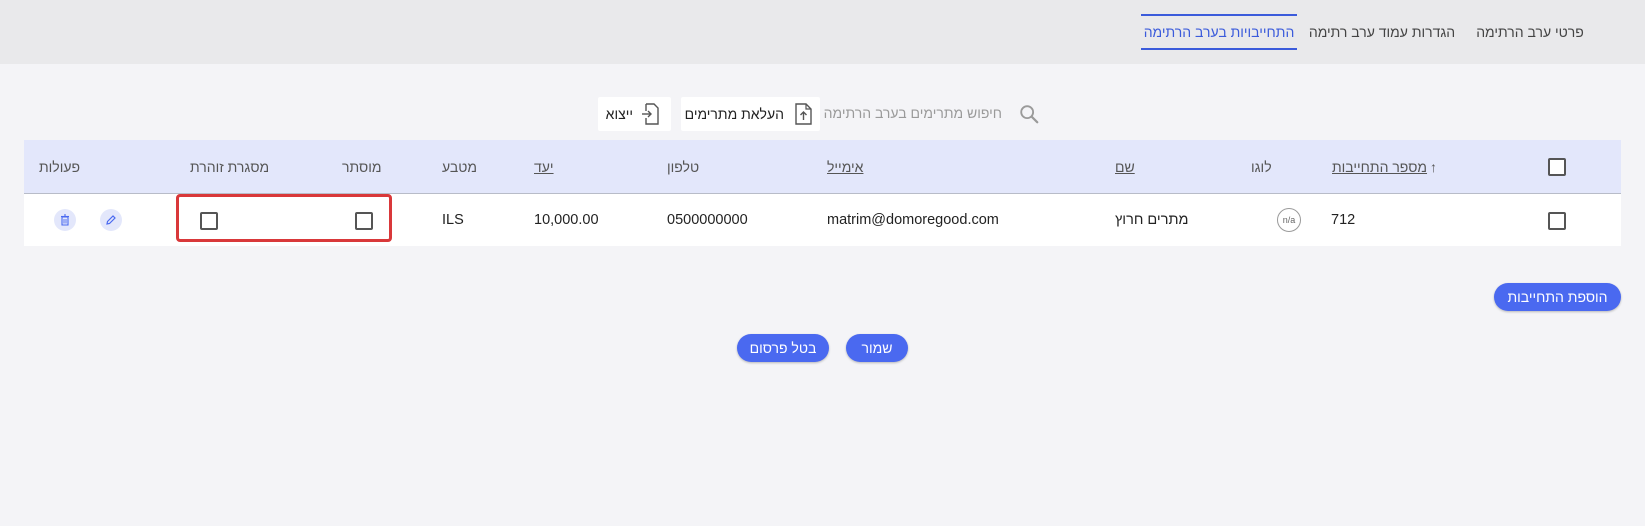 This screenshot has height=526, width=1645. I want to click on add-commitment-button: הוספת התחייבות, so click(1557, 297).